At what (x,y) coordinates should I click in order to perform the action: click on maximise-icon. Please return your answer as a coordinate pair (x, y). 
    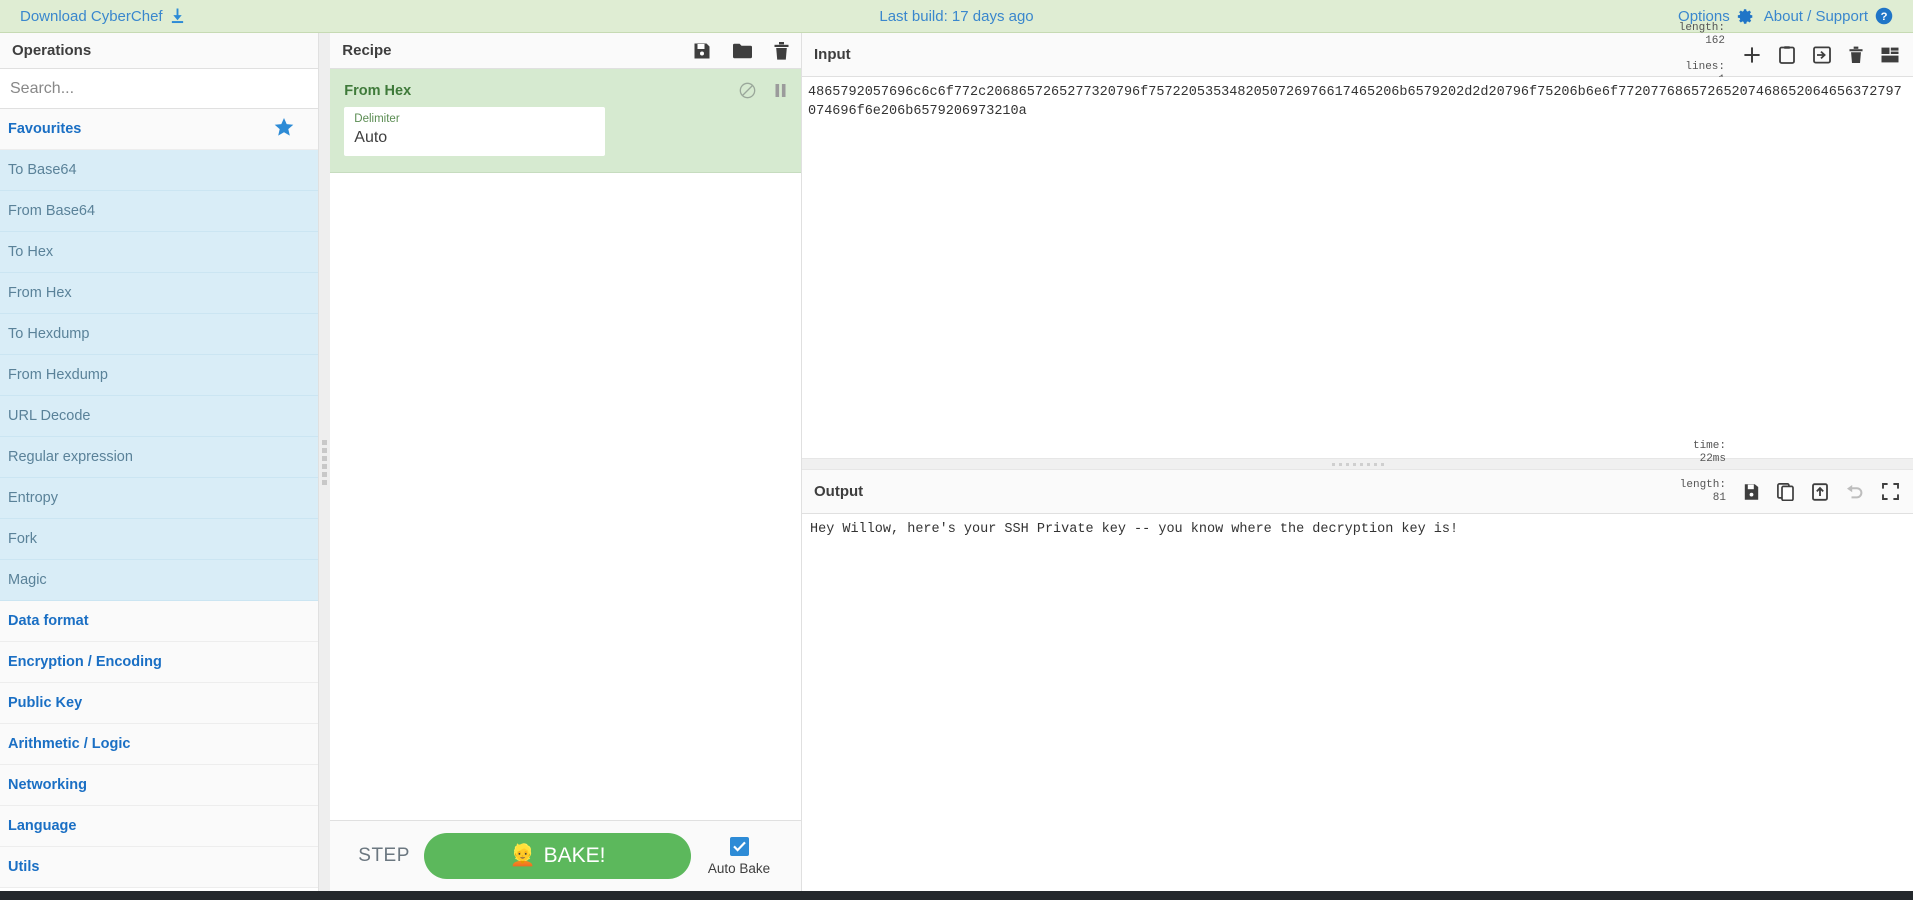
    Looking at the image, I should click on (1890, 491).